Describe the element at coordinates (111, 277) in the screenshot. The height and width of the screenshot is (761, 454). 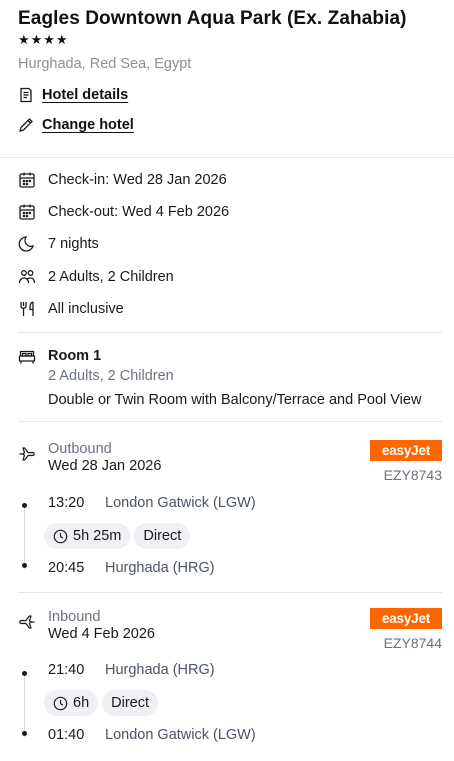
I see `guests-text: 2 Adults, 2 Children` at that location.